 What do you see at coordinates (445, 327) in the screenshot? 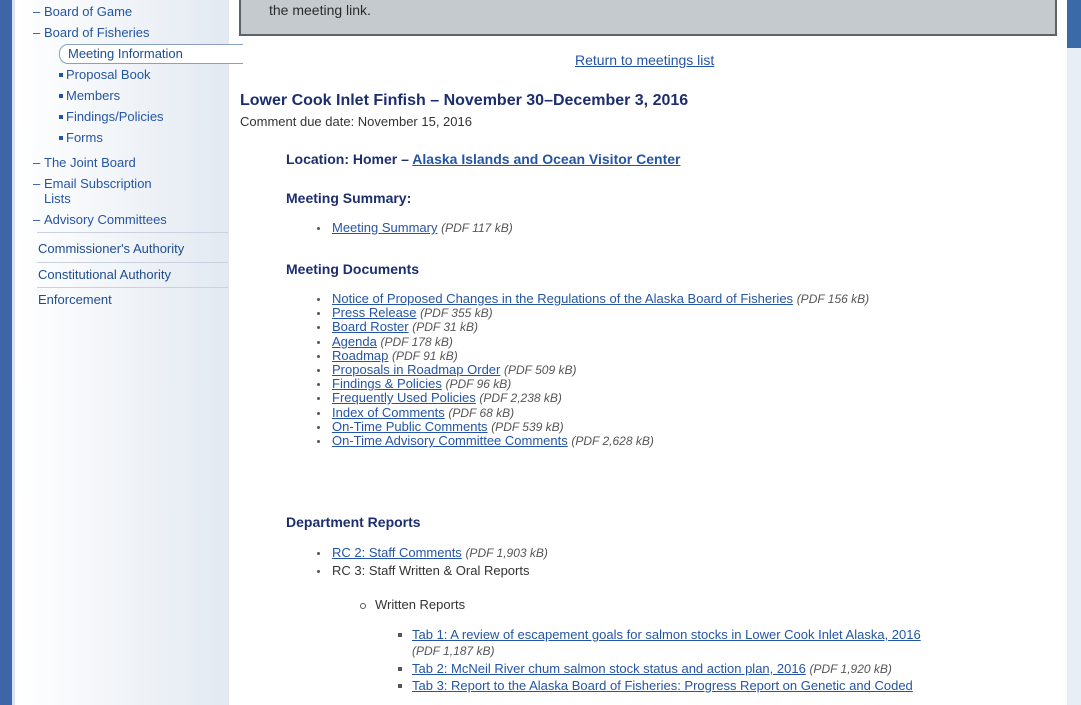
I see `file-size: (PDF 31 kB)` at bounding box center [445, 327].